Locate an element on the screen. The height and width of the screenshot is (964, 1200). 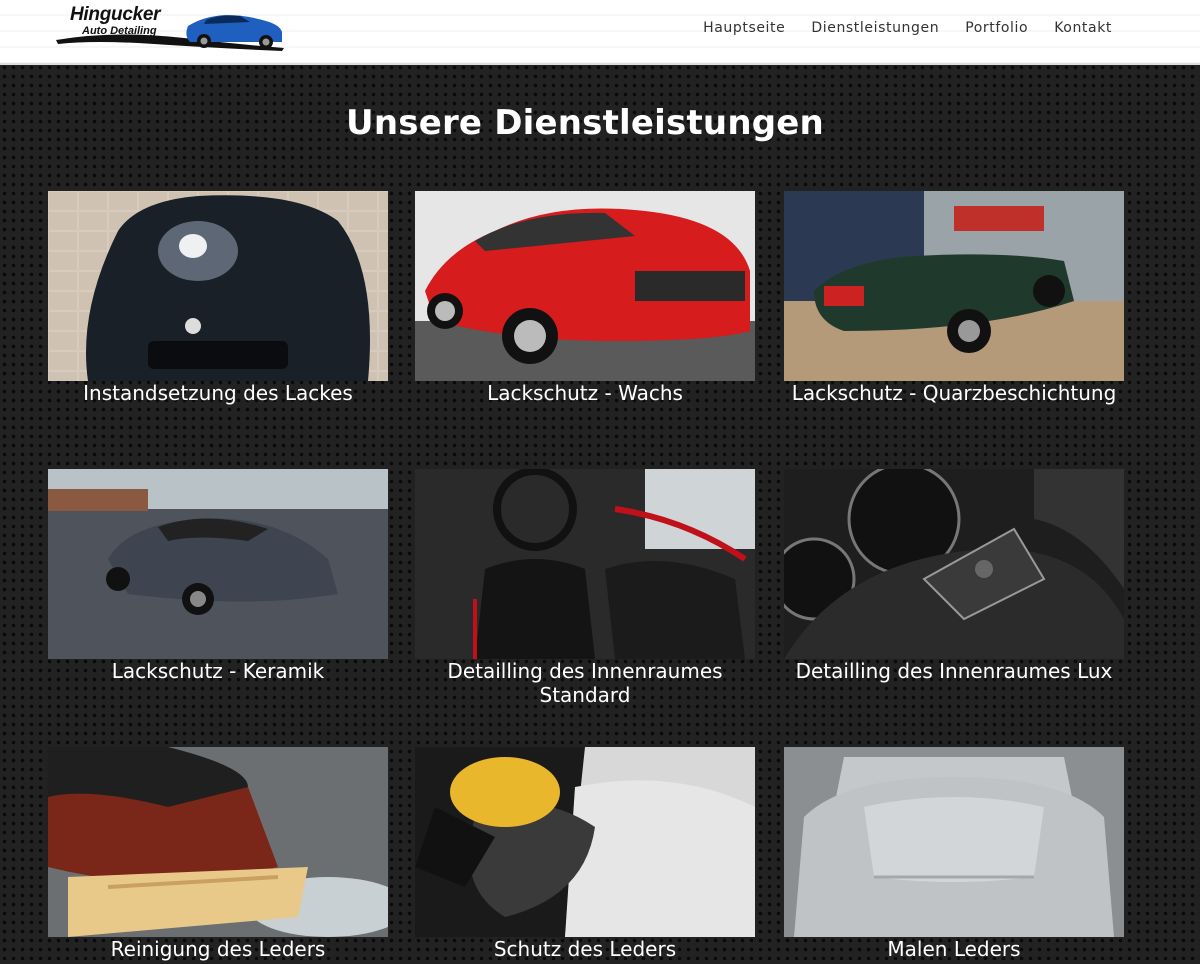
page-title: Unsere Dienstleistungen is located at coordinates (585, 122).